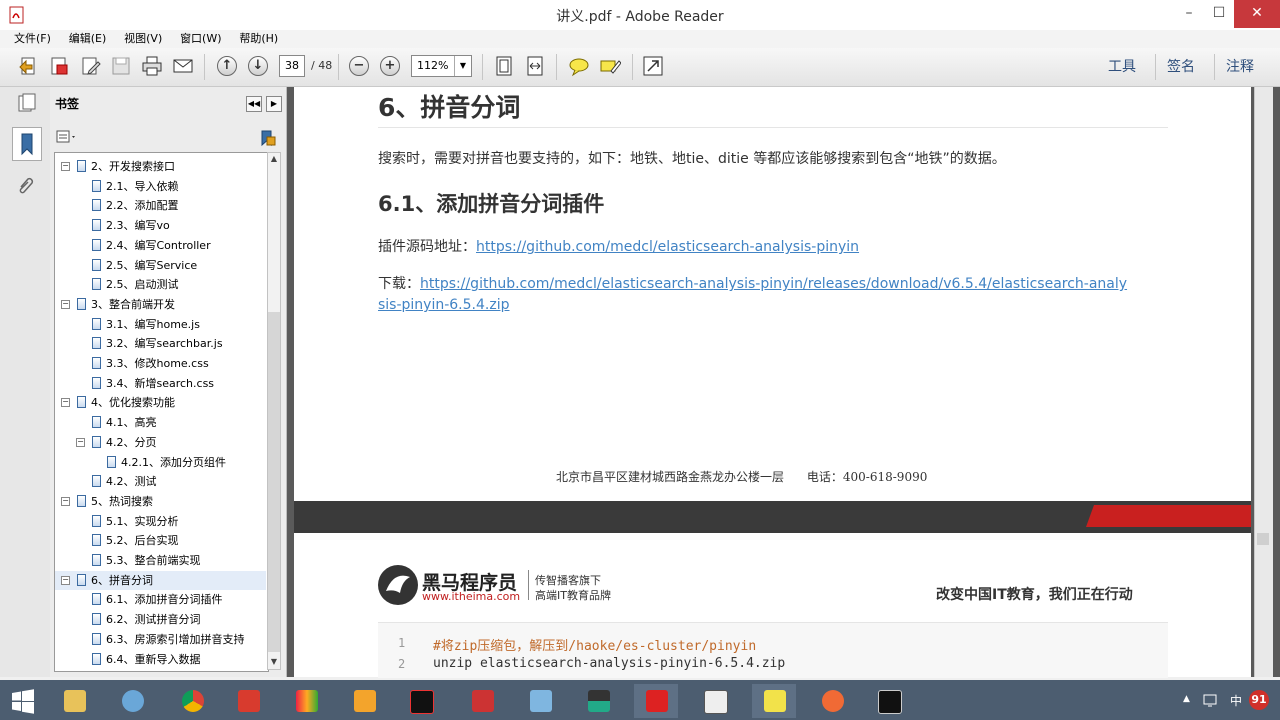 This screenshot has width=1280, height=720. I want to click on adobe-reader-taskbar-icon, so click(656, 701).